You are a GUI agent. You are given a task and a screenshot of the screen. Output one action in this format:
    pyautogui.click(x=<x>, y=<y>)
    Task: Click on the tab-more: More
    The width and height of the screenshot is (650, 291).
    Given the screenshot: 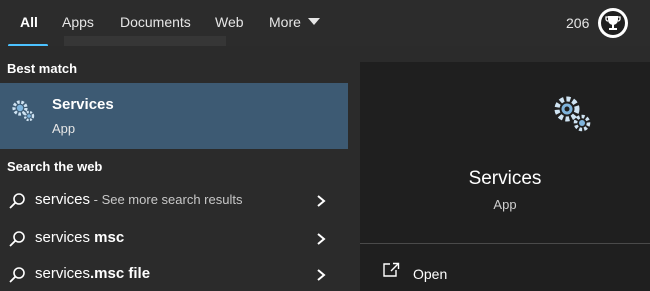 What is the action you would take?
    pyautogui.click(x=294, y=22)
    